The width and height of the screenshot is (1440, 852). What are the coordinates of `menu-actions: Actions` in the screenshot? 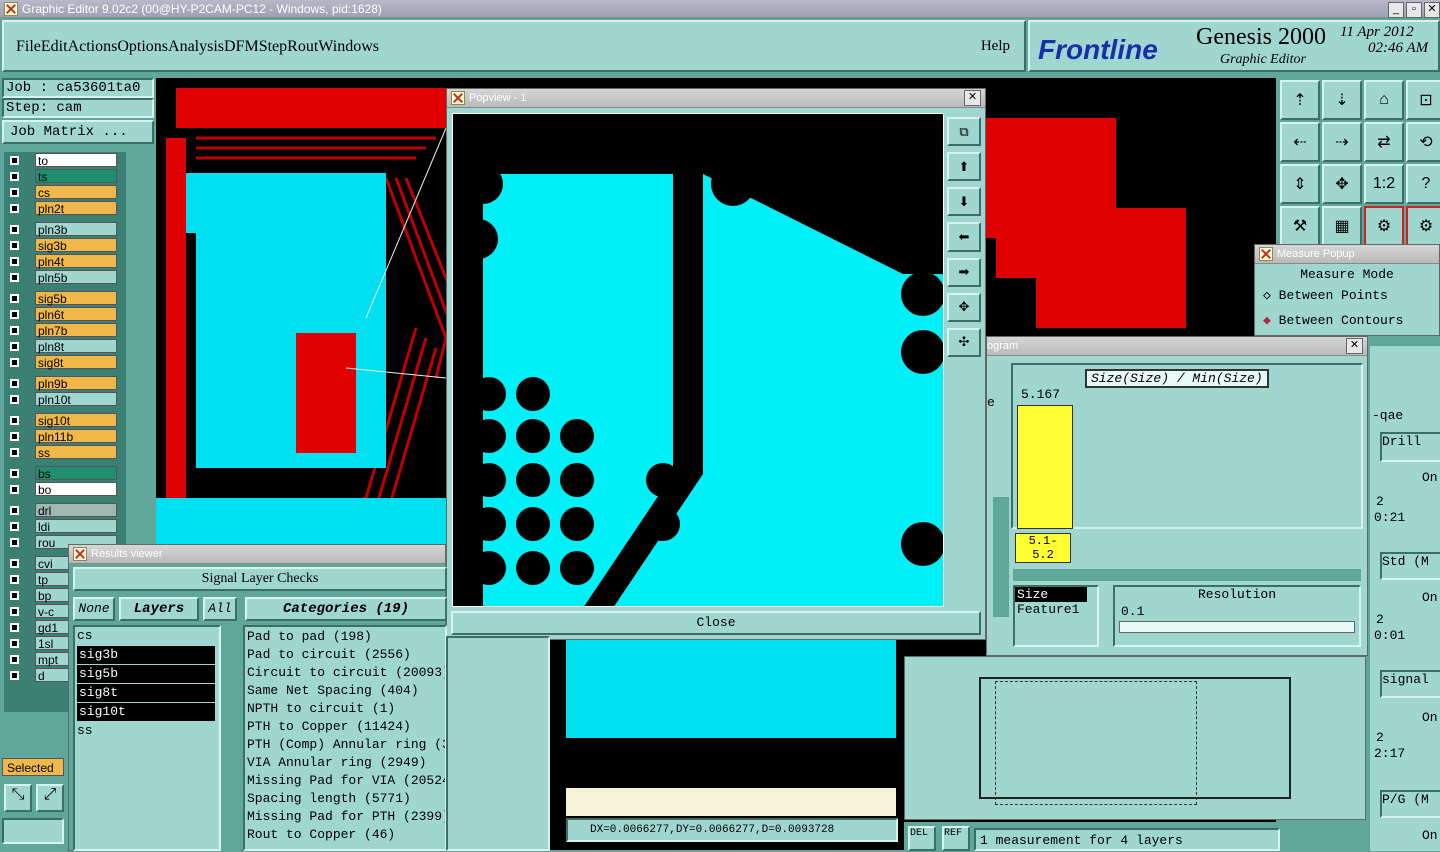 It's located at (93, 47).